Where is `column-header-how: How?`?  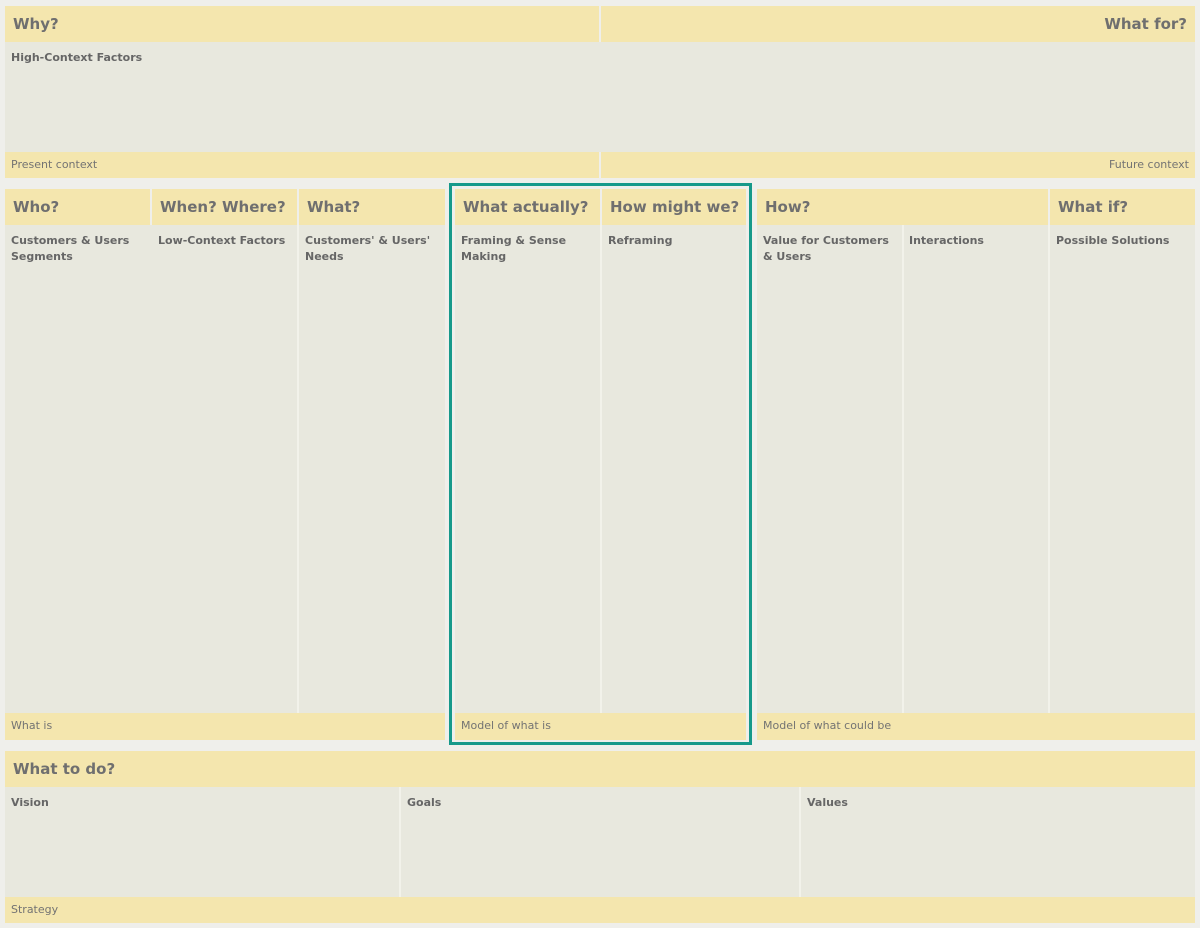 column-header-how: How? is located at coordinates (902, 207).